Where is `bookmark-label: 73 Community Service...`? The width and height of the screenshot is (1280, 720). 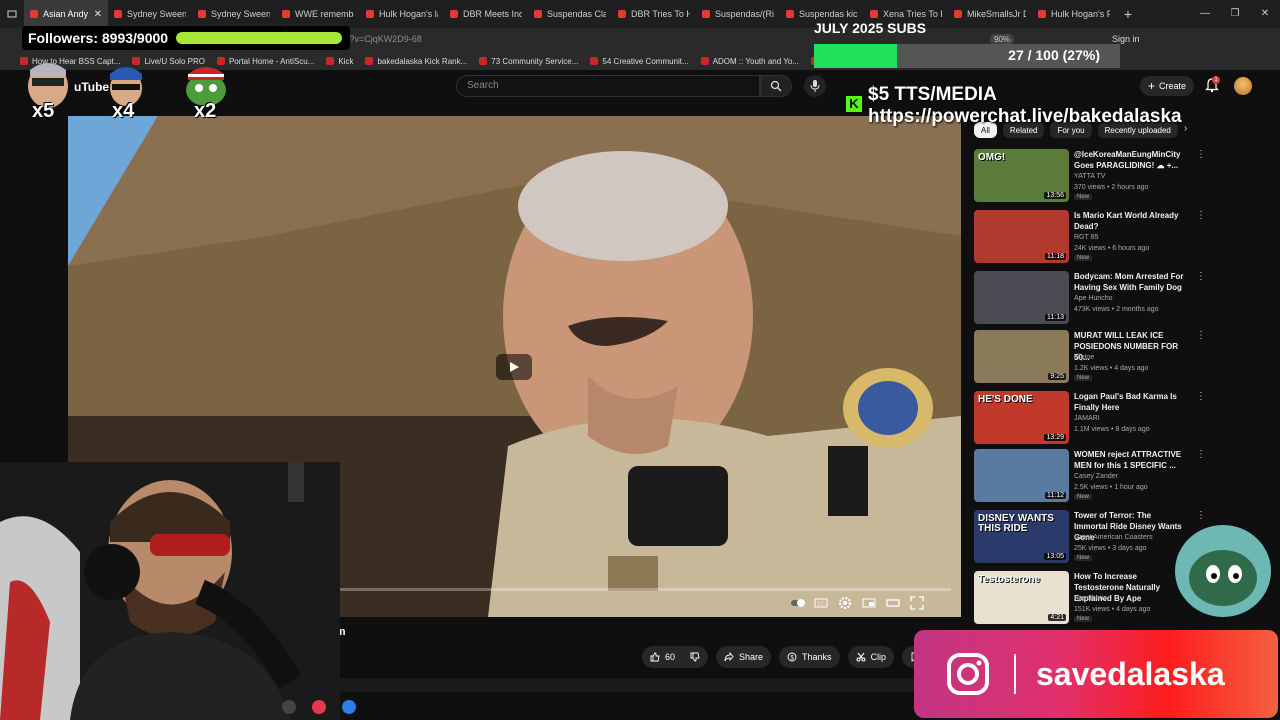 bookmark-label: 73 Community Service... is located at coordinates (535, 61).